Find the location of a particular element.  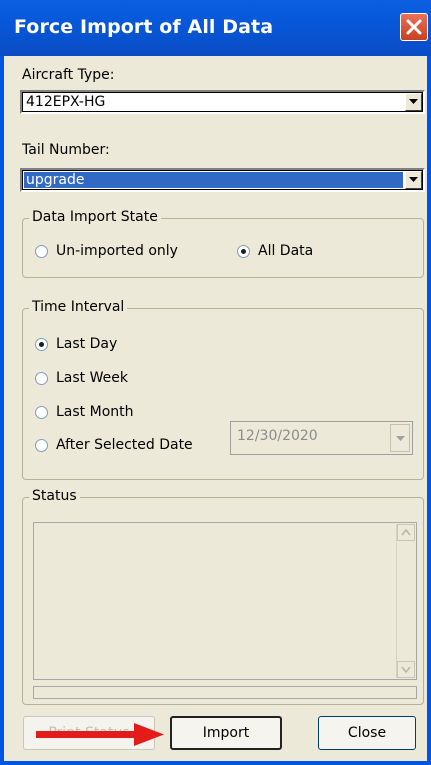

radio-label: Last Month is located at coordinates (95, 412).